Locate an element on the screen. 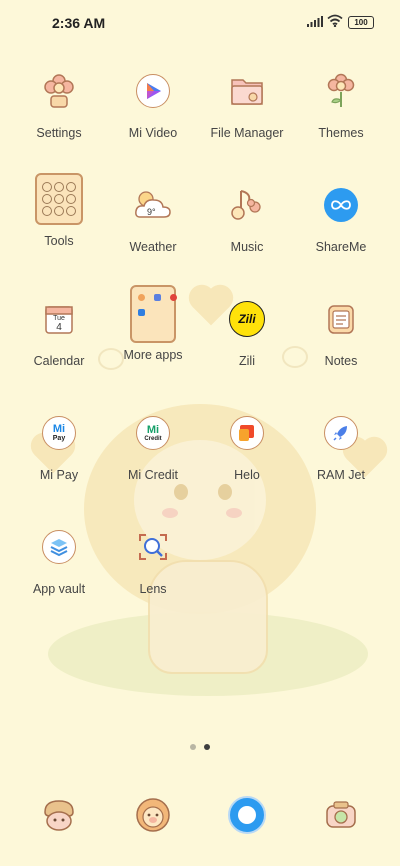  tools-folder-icon is located at coordinates (59, 199).